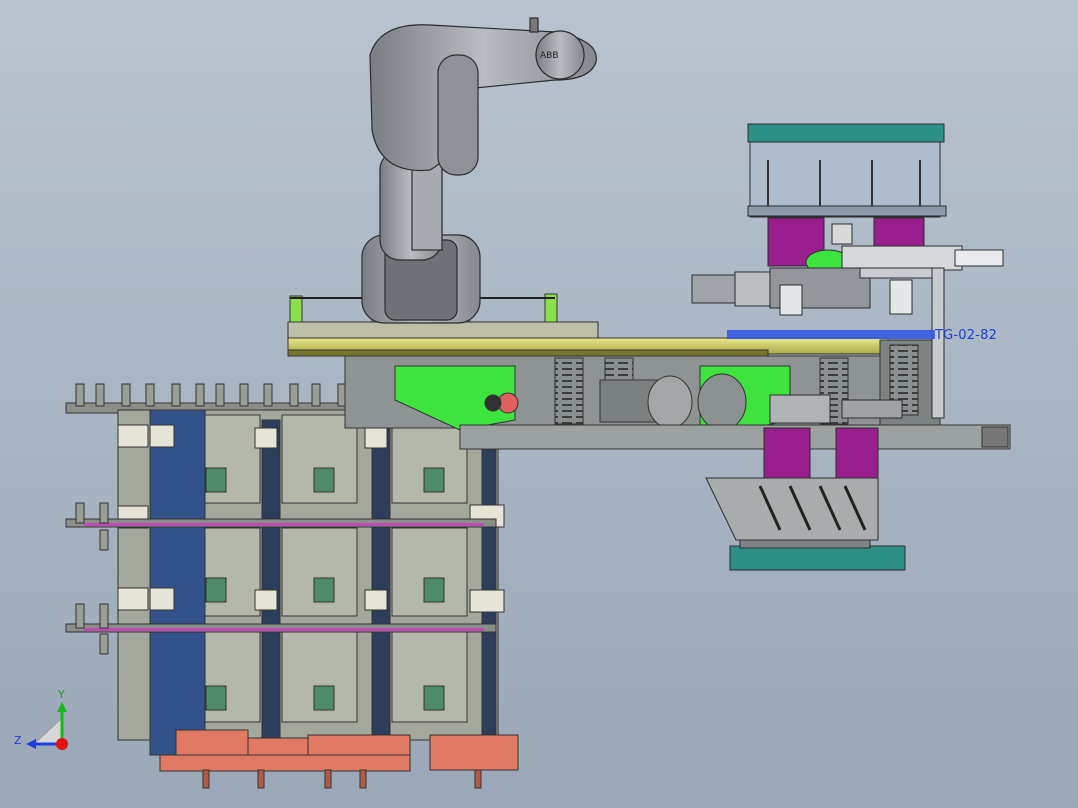  I want to click on robot-arm: ABB, so click(479, 170).